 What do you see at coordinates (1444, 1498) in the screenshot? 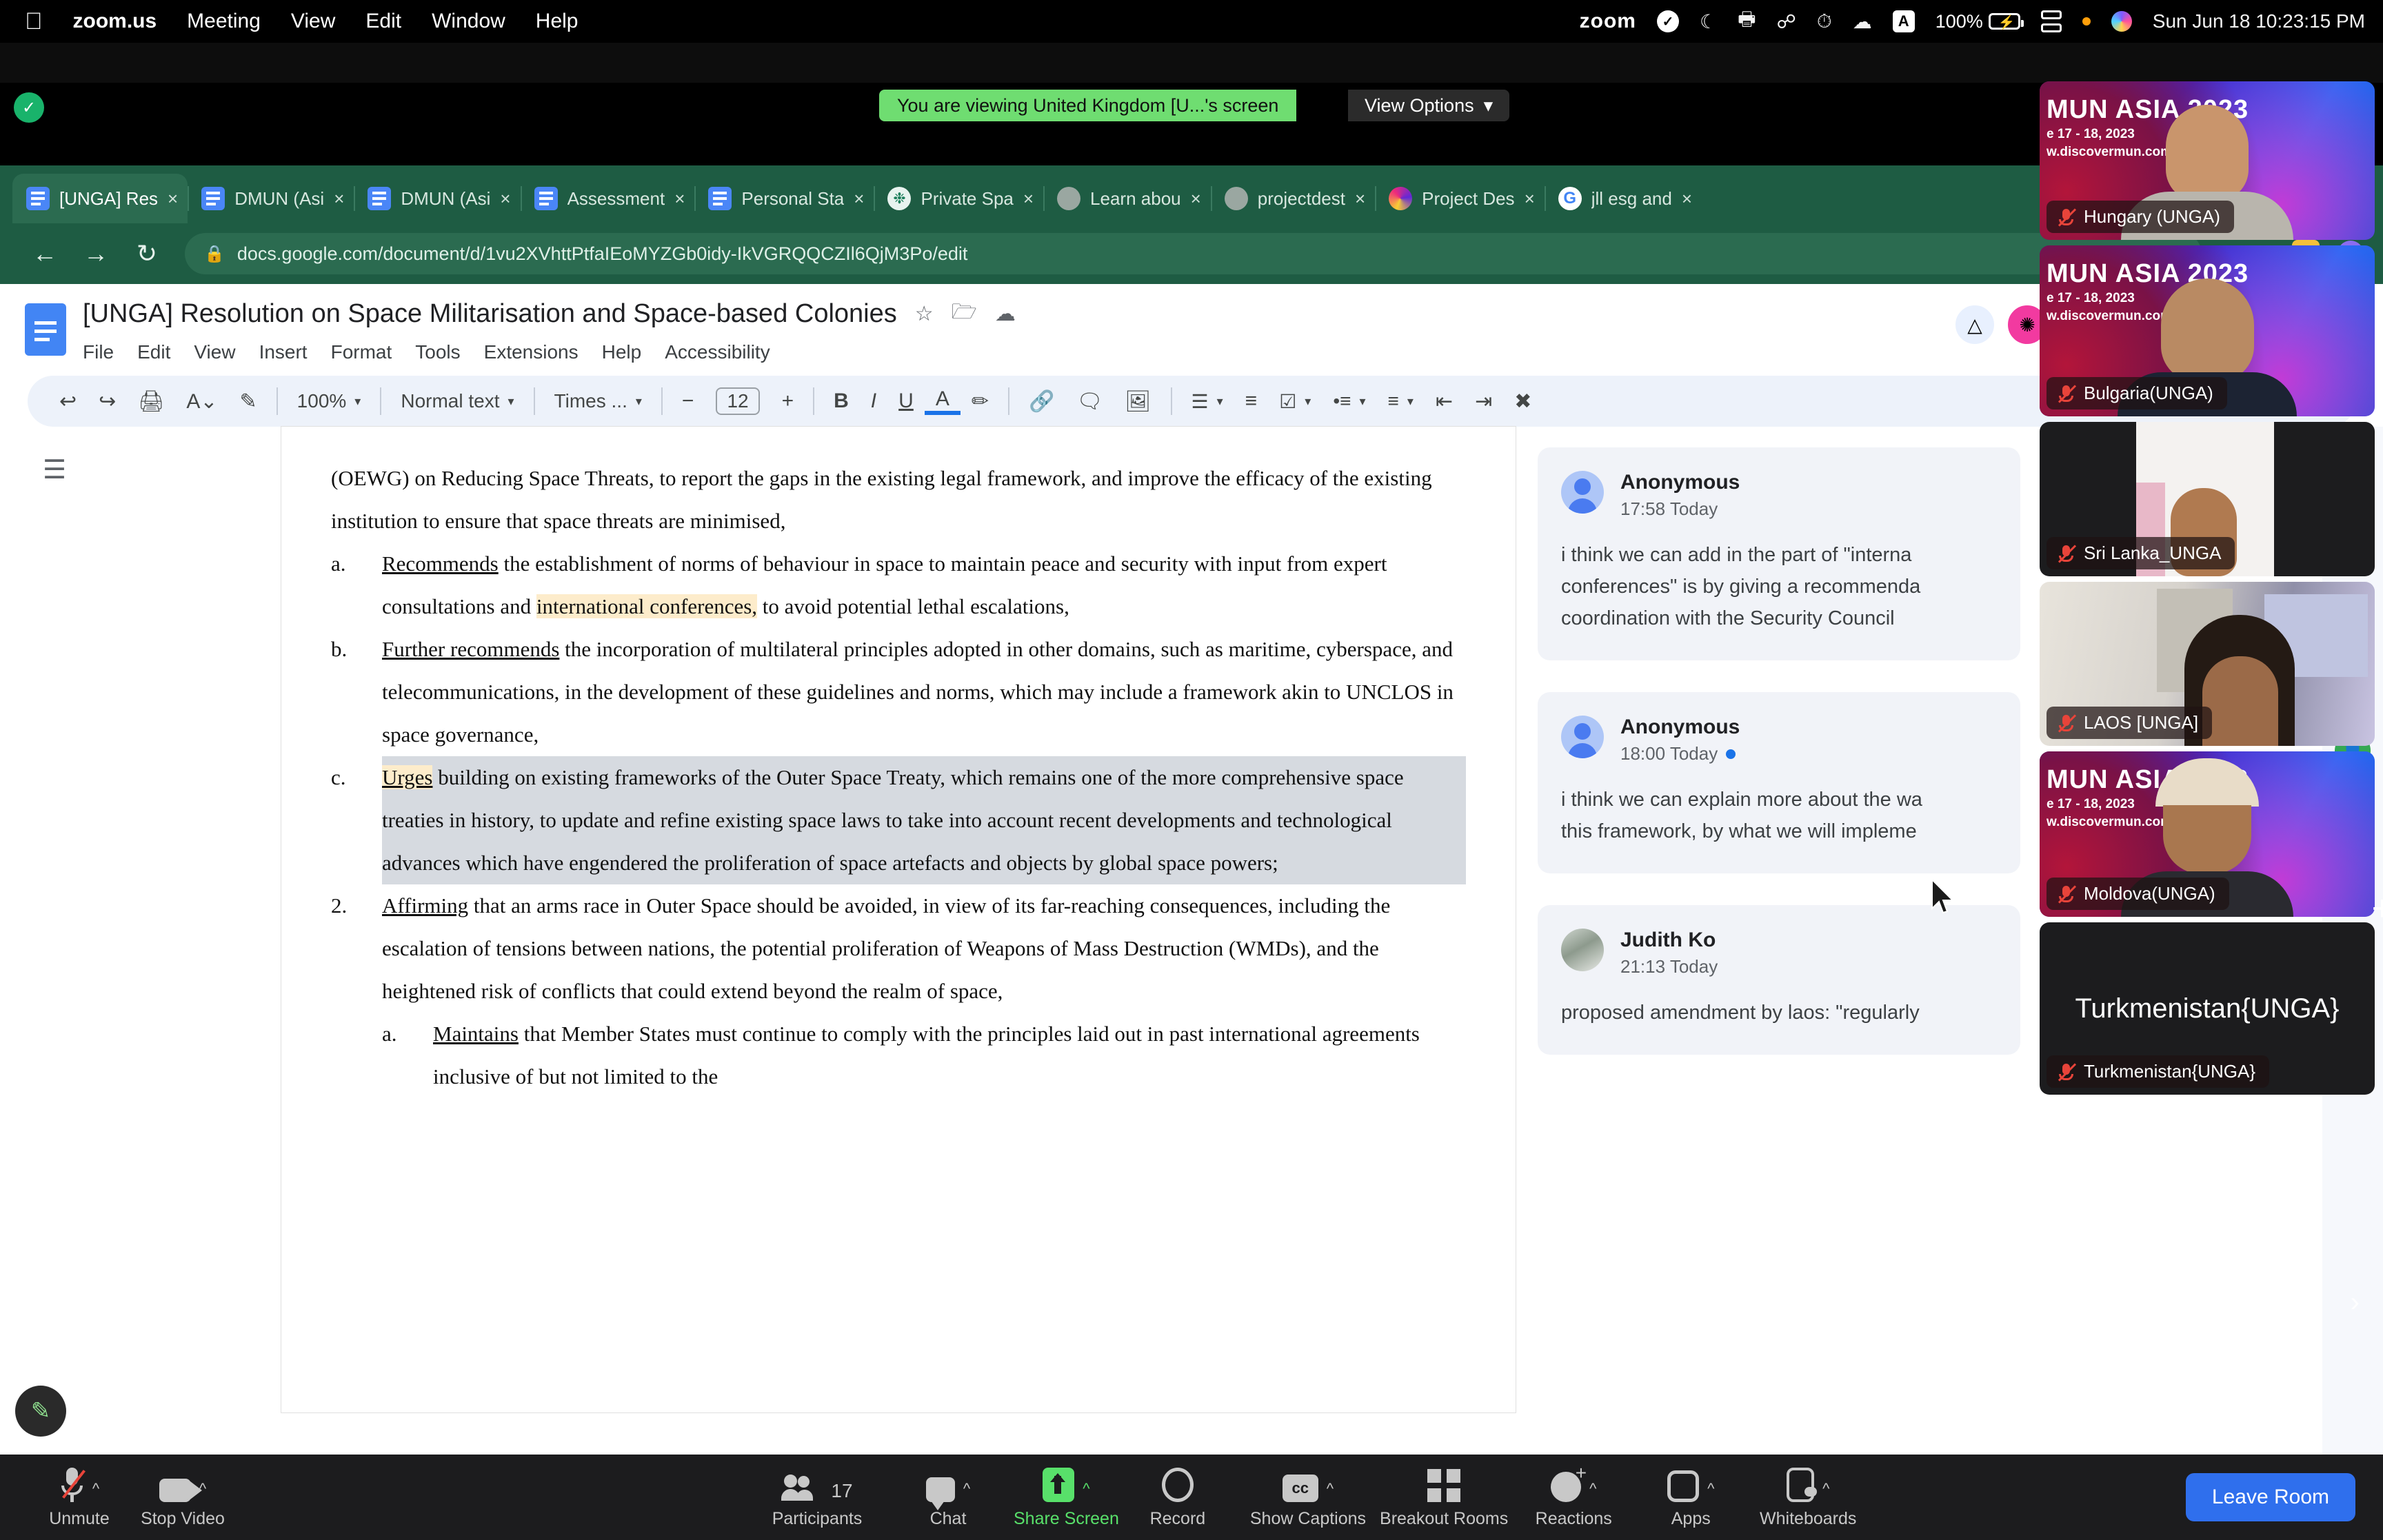
I see `breakout-rooms-button: Breakout Rooms` at bounding box center [1444, 1498].